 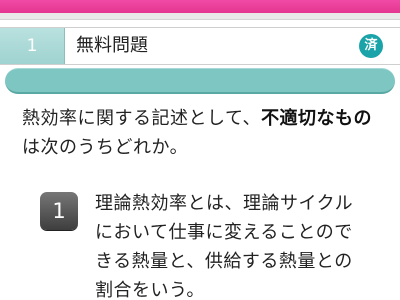 I want to click on question-text-before: 熱効率に関する記述として、, so click(x=142, y=118).